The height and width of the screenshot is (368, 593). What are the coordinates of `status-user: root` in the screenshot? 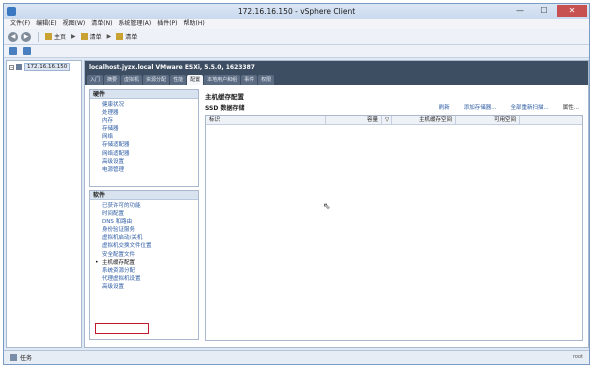 It's located at (577, 357).